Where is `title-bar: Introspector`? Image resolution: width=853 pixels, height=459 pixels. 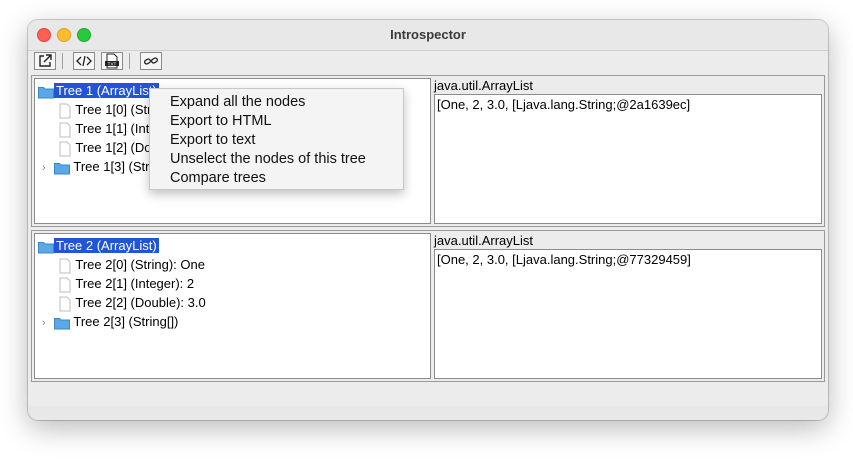 title-bar: Introspector is located at coordinates (428, 35).